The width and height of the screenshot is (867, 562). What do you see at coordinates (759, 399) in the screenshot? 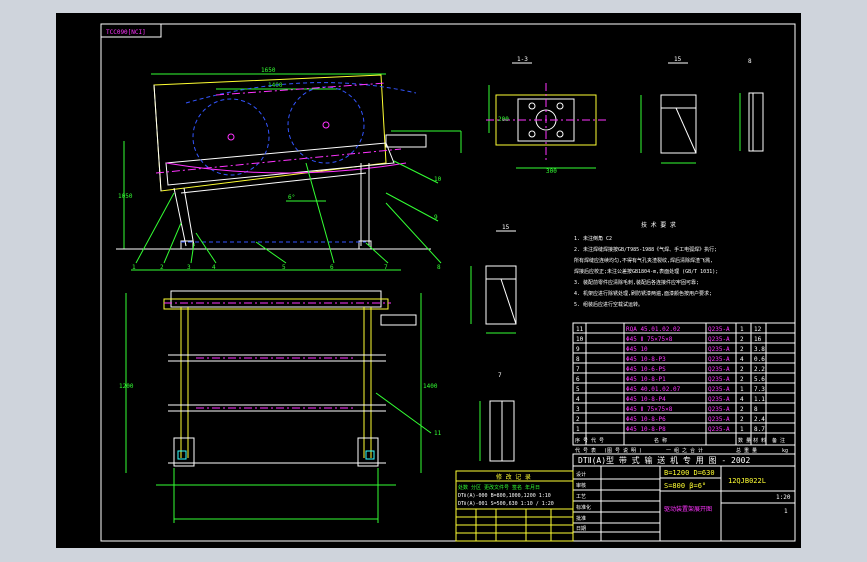
I see `row-mass: 1.1` at bounding box center [759, 399].